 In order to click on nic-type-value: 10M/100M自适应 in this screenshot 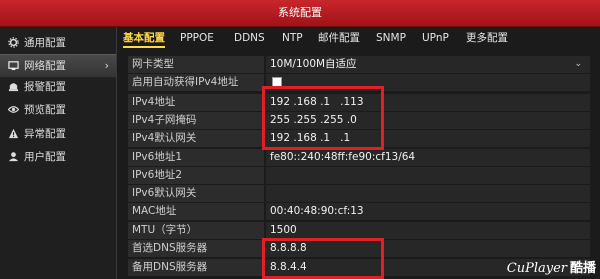, I will do `click(313, 64)`.